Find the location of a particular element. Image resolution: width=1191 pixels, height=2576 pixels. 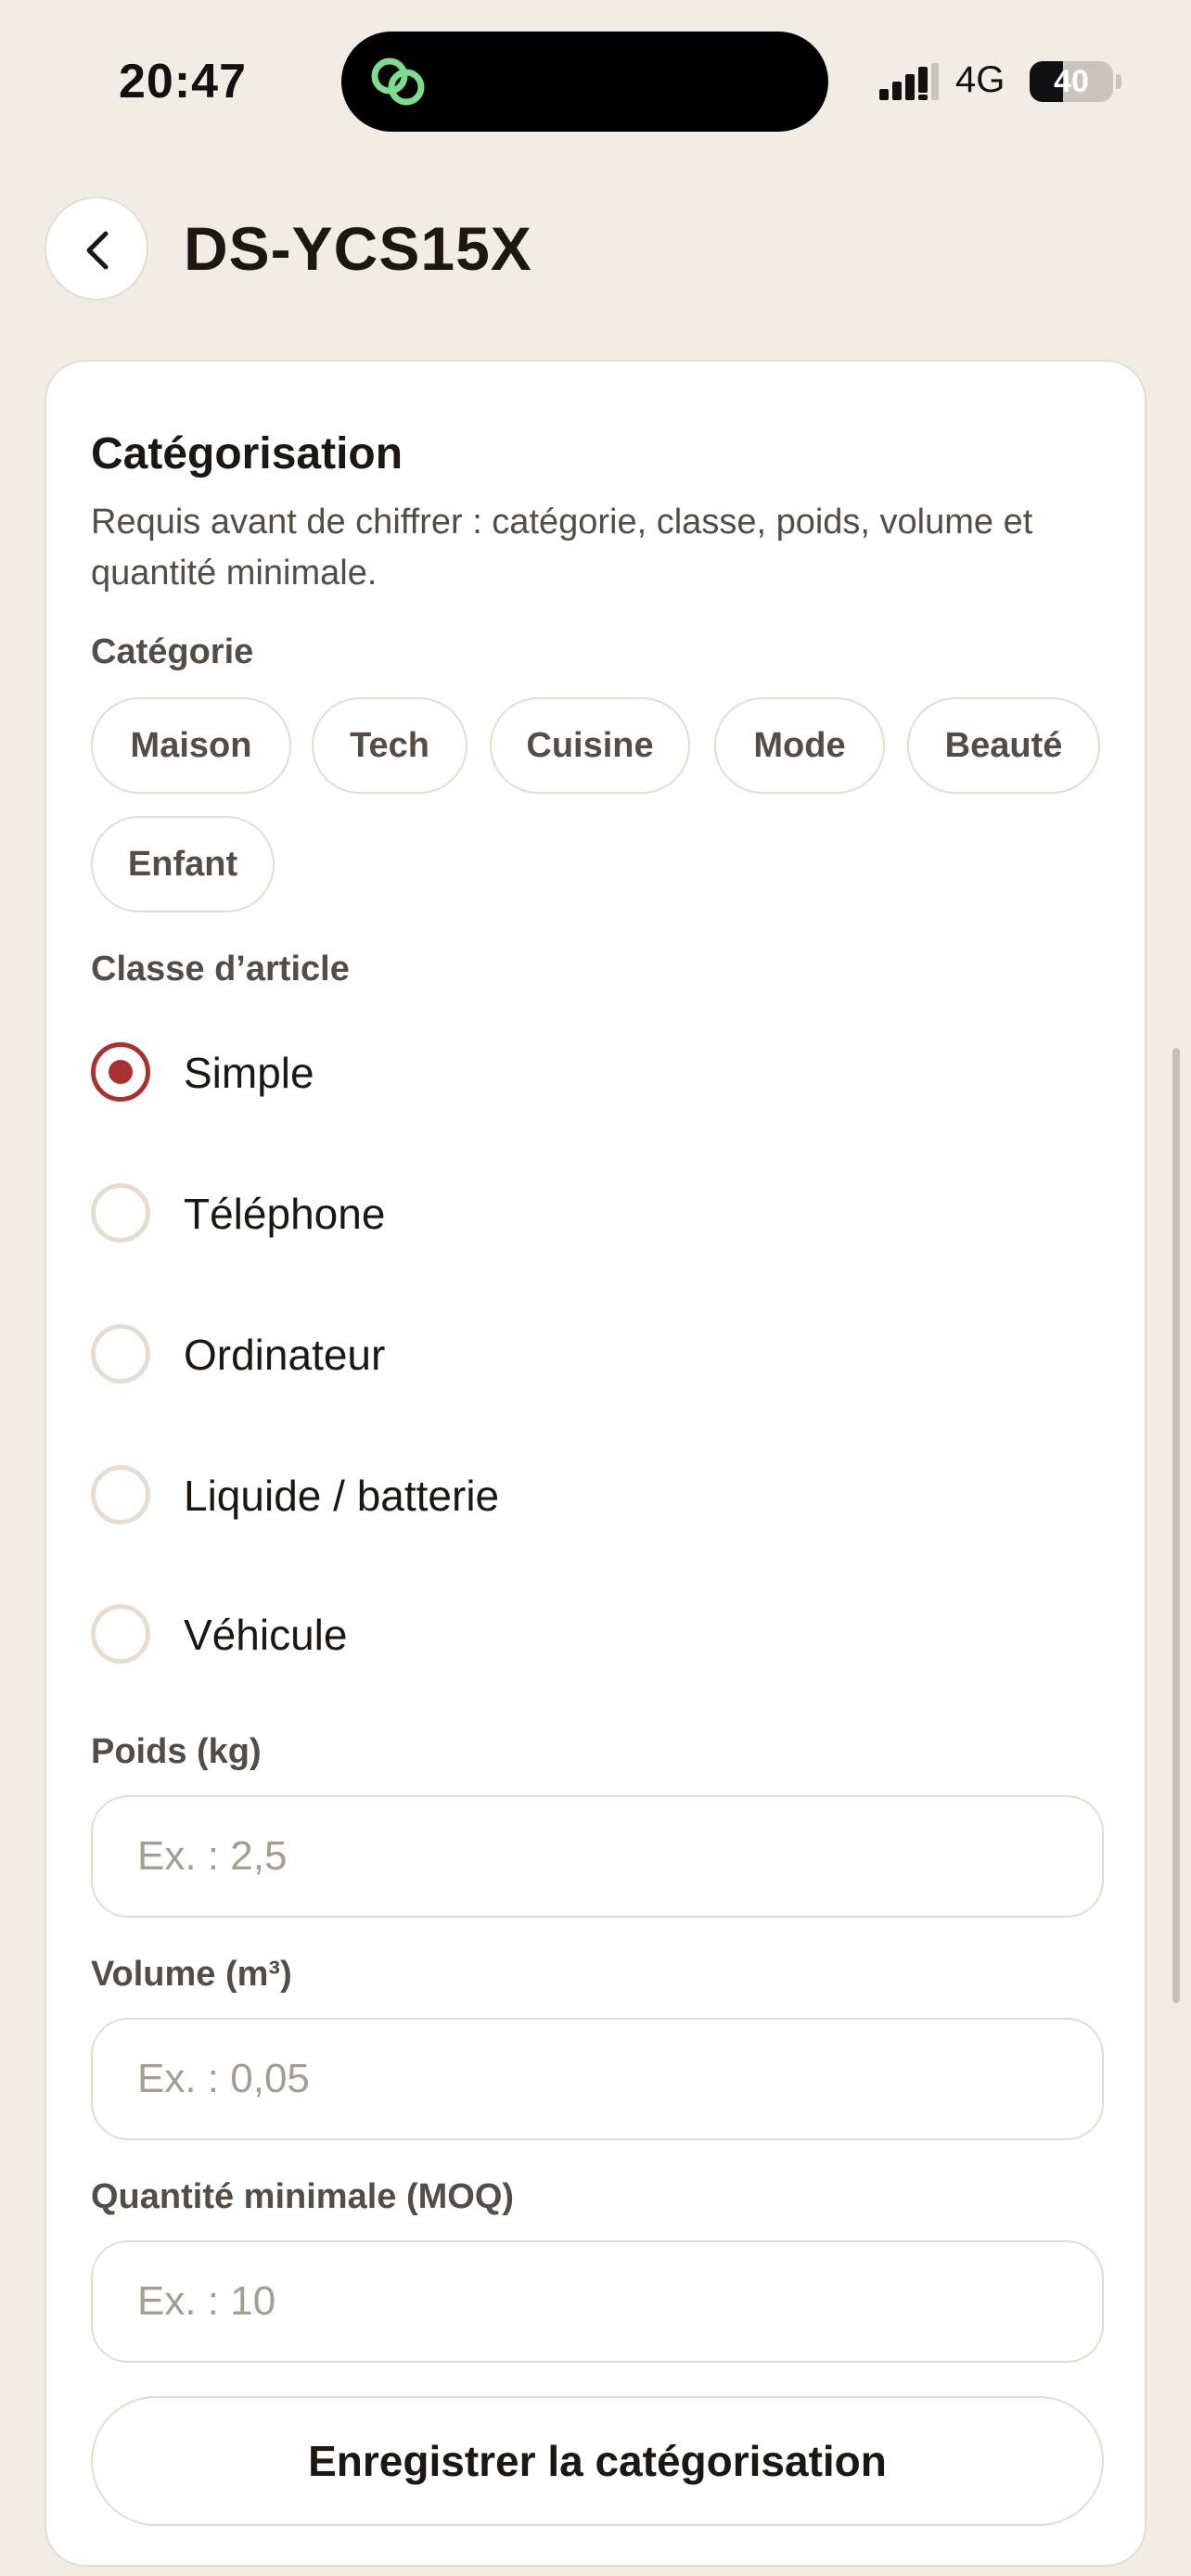

moq-input is located at coordinates (597, 2301).